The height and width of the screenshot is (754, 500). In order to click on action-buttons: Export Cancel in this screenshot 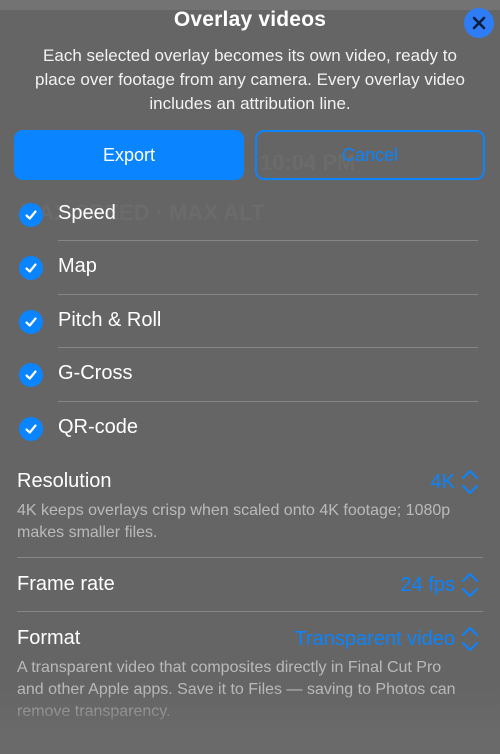, I will do `click(250, 155)`.